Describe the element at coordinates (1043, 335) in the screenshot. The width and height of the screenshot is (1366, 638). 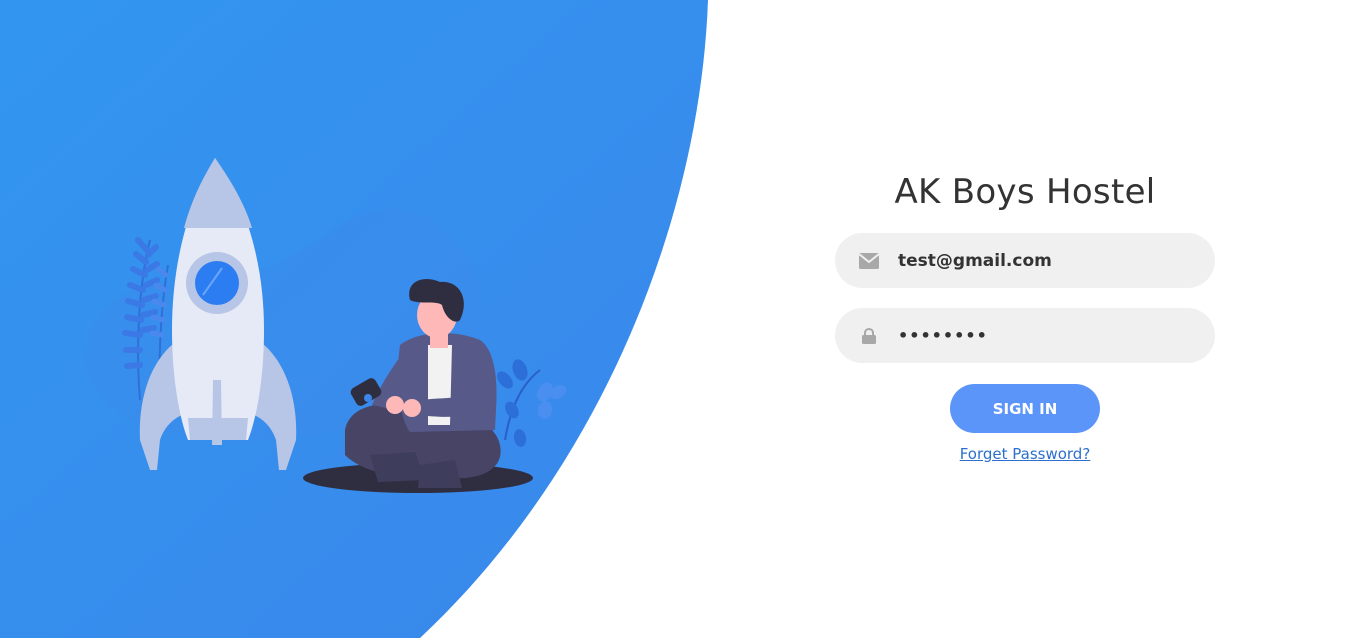
I see `password-input` at that location.